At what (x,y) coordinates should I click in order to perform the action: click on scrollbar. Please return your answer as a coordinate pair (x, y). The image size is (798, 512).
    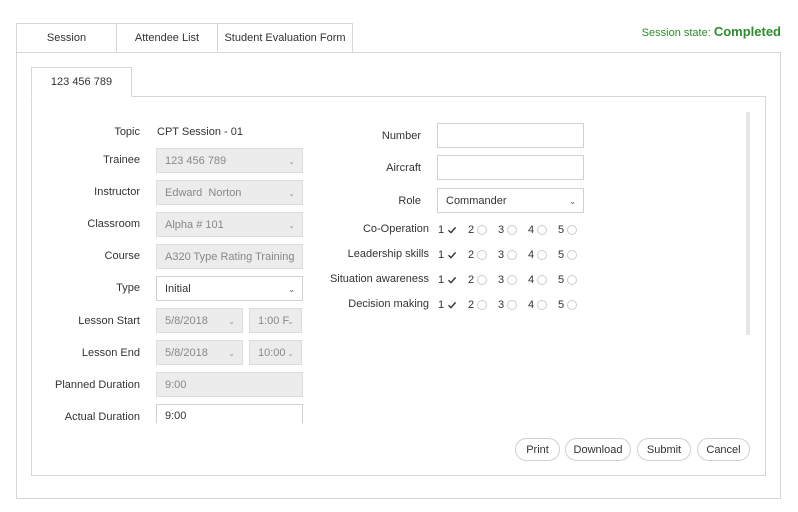
    Looking at the image, I should click on (748, 223).